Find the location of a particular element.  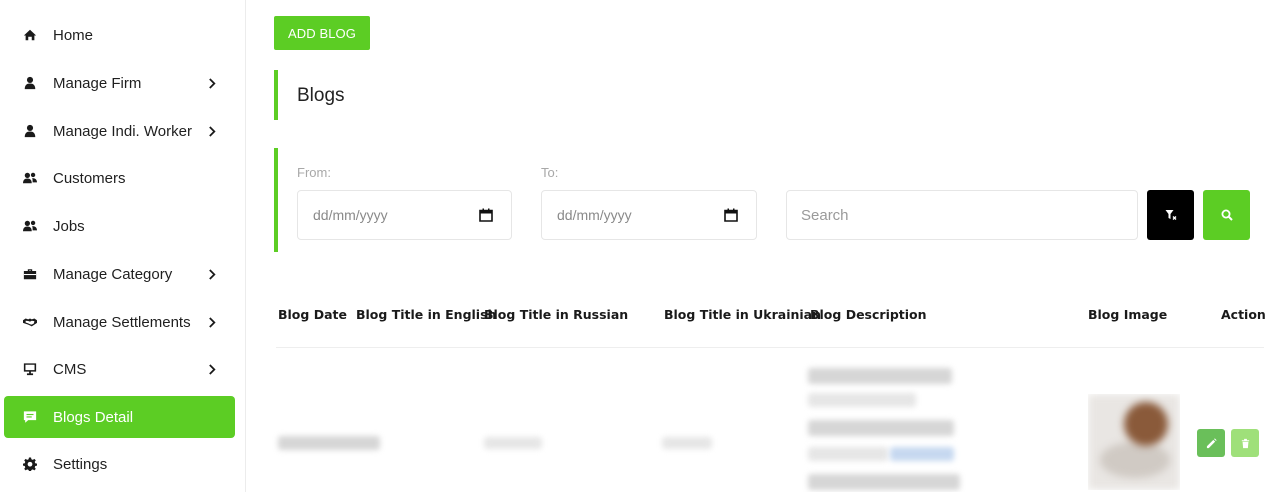

trash-icon is located at coordinates (1245, 443).